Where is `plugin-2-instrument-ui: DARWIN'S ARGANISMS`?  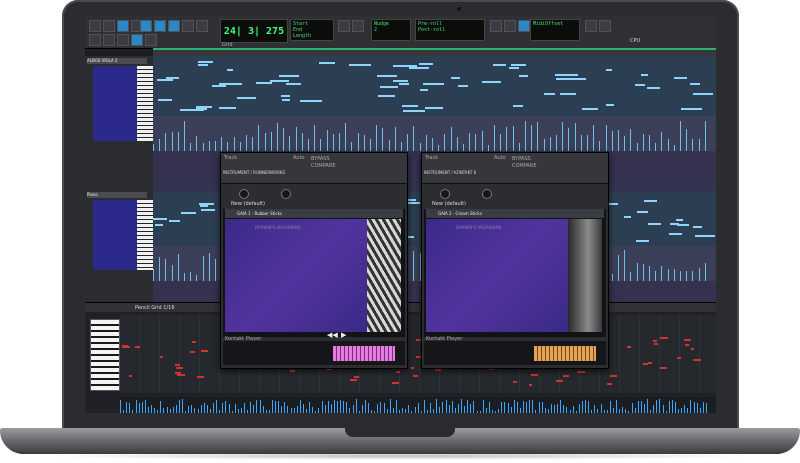 plugin-2-instrument-ui: DARWIN'S ARGANISMS is located at coordinates (497, 275).